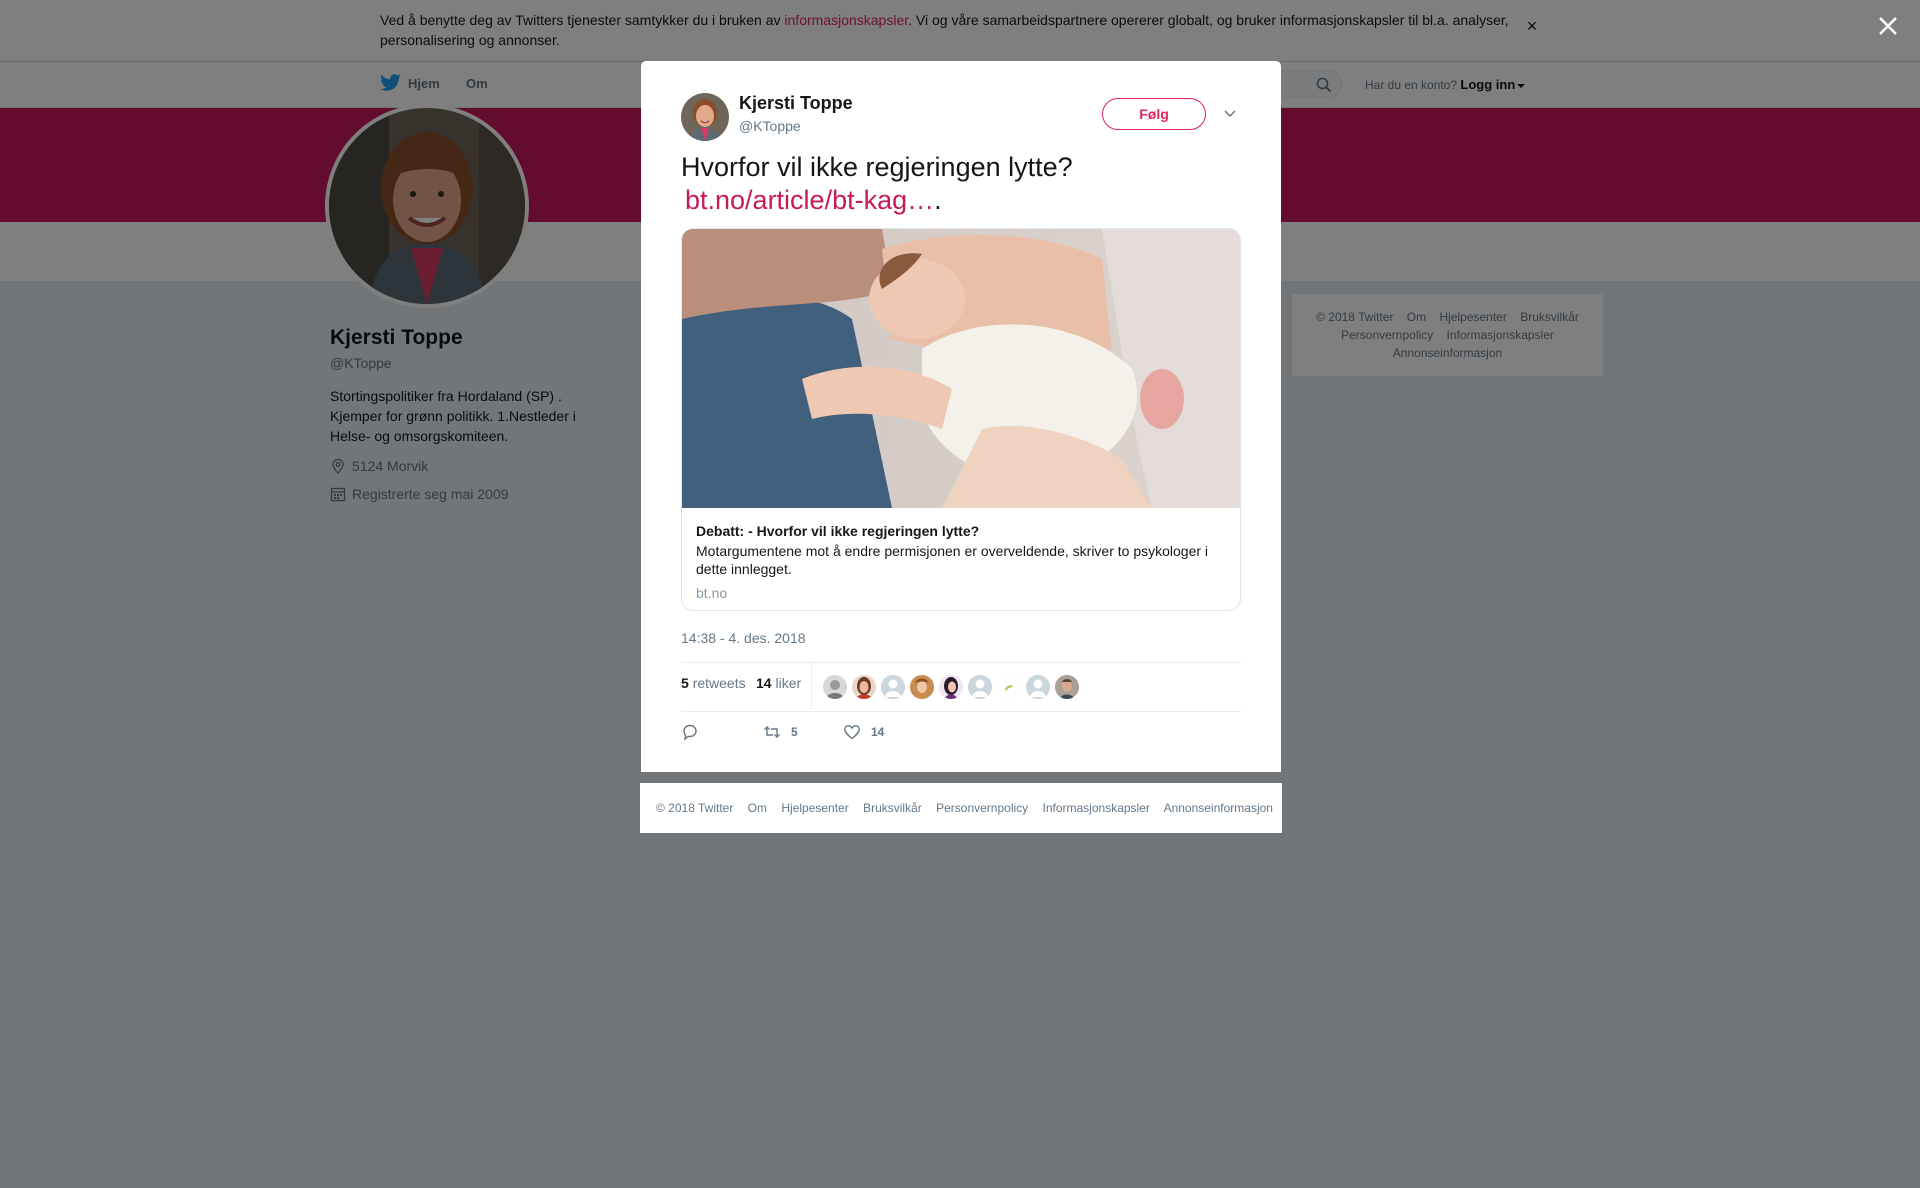 The height and width of the screenshot is (1188, 1920). I want to click on tweet-link-suffix: ., so click(938, 200).